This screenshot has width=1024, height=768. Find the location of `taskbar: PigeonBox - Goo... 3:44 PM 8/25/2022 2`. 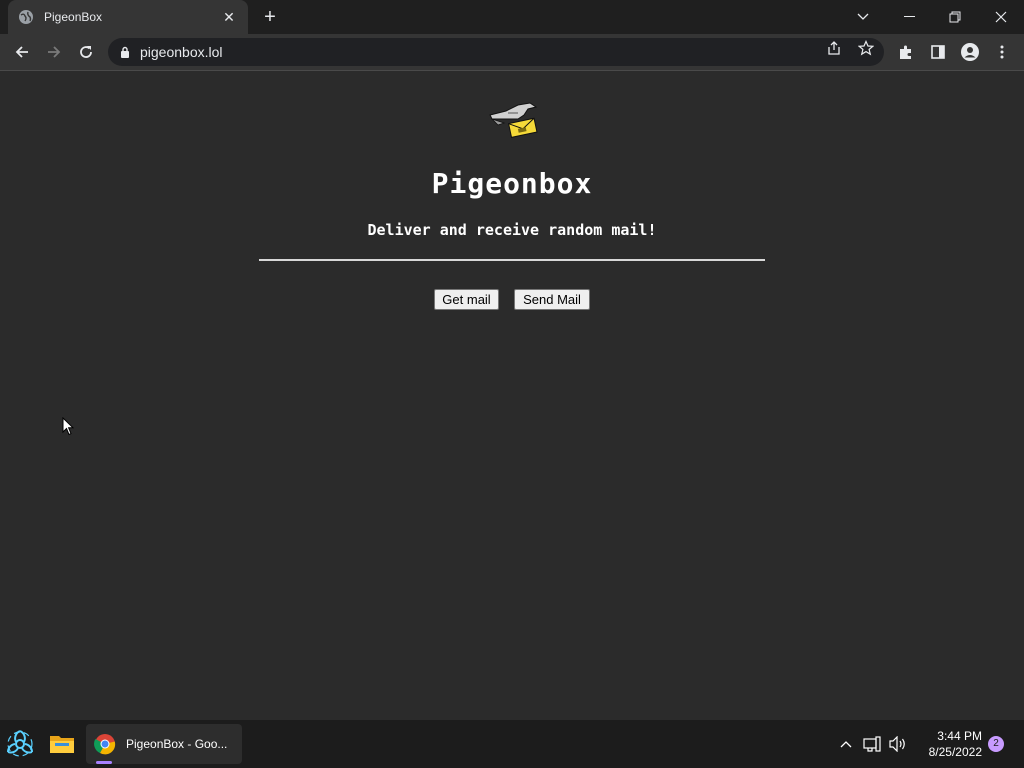

taskbar: PigeonBox - Goo... 3:44 PM 8/25/2022 2 is located at coordinates (512, 744).